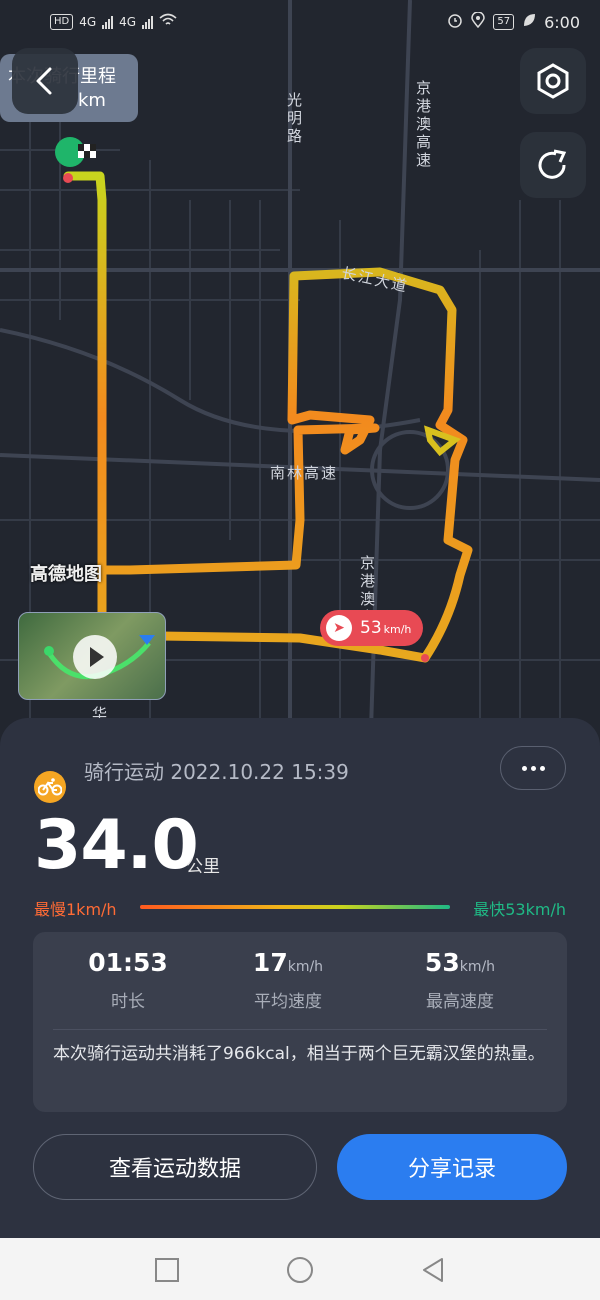 This screenshot has width=600, height=1300. Describe the element at coordinates (519, 909) in the screenshot. I see `fastest-speed-label: 最快53km/h` at that location.